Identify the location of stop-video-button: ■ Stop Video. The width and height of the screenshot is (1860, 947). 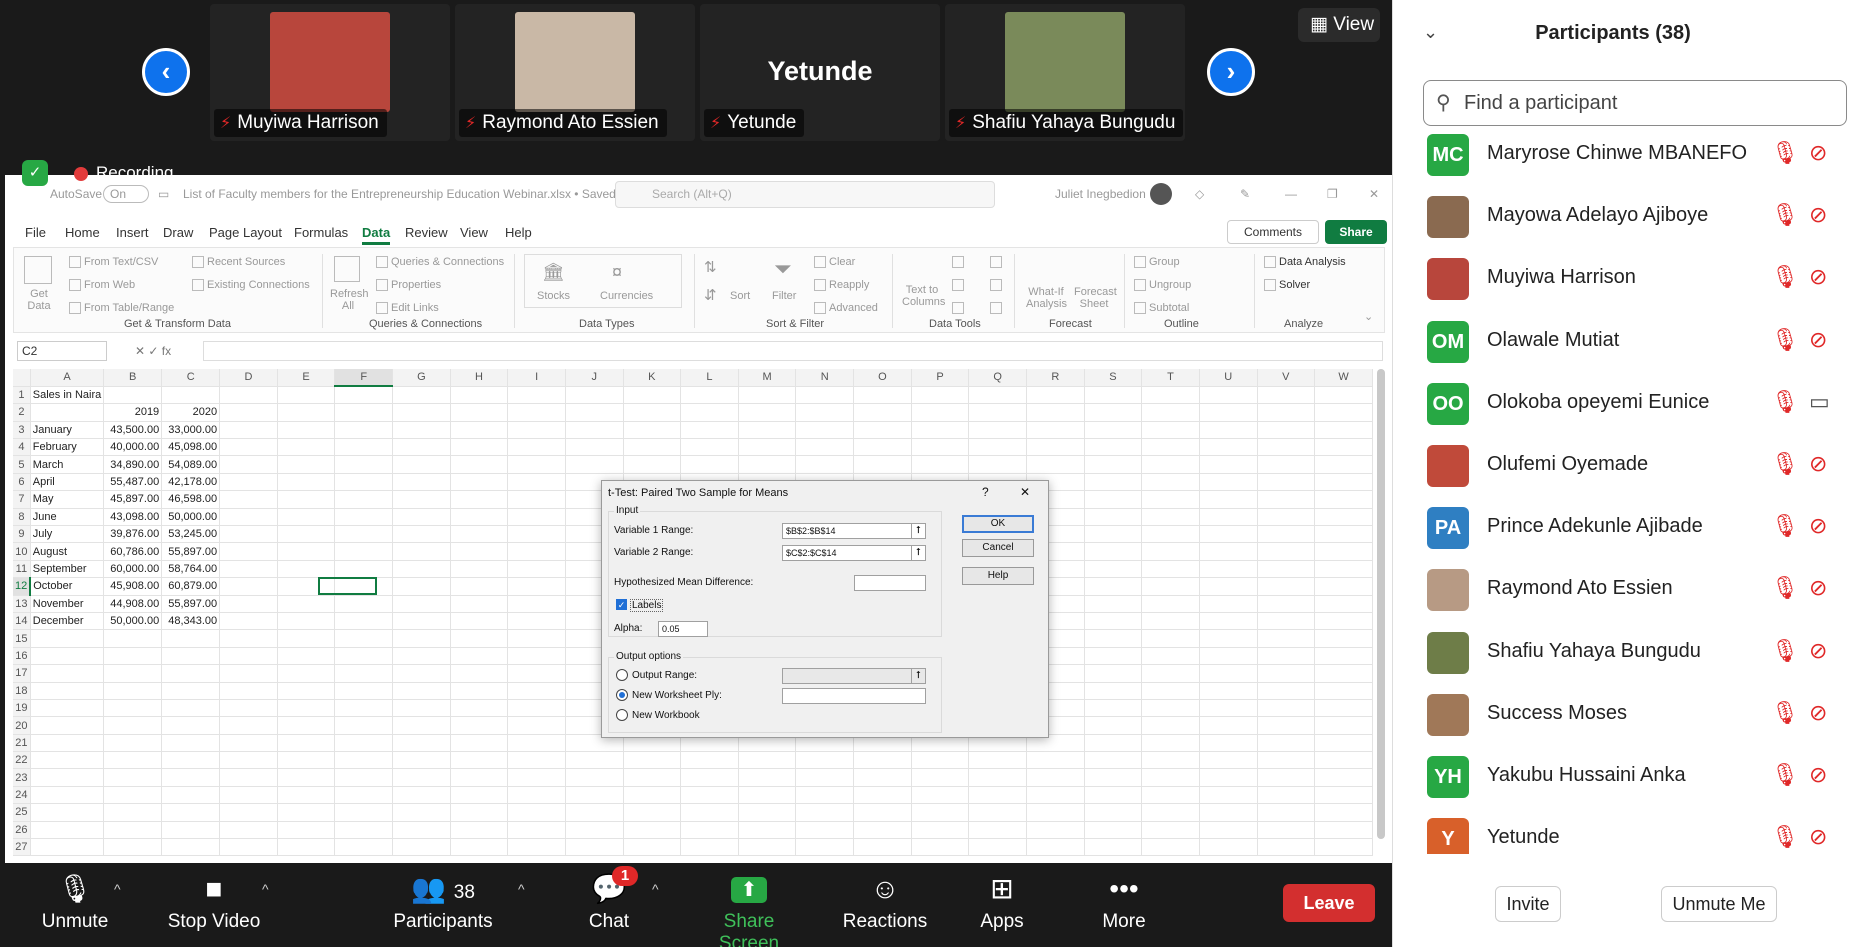
(214, 905).